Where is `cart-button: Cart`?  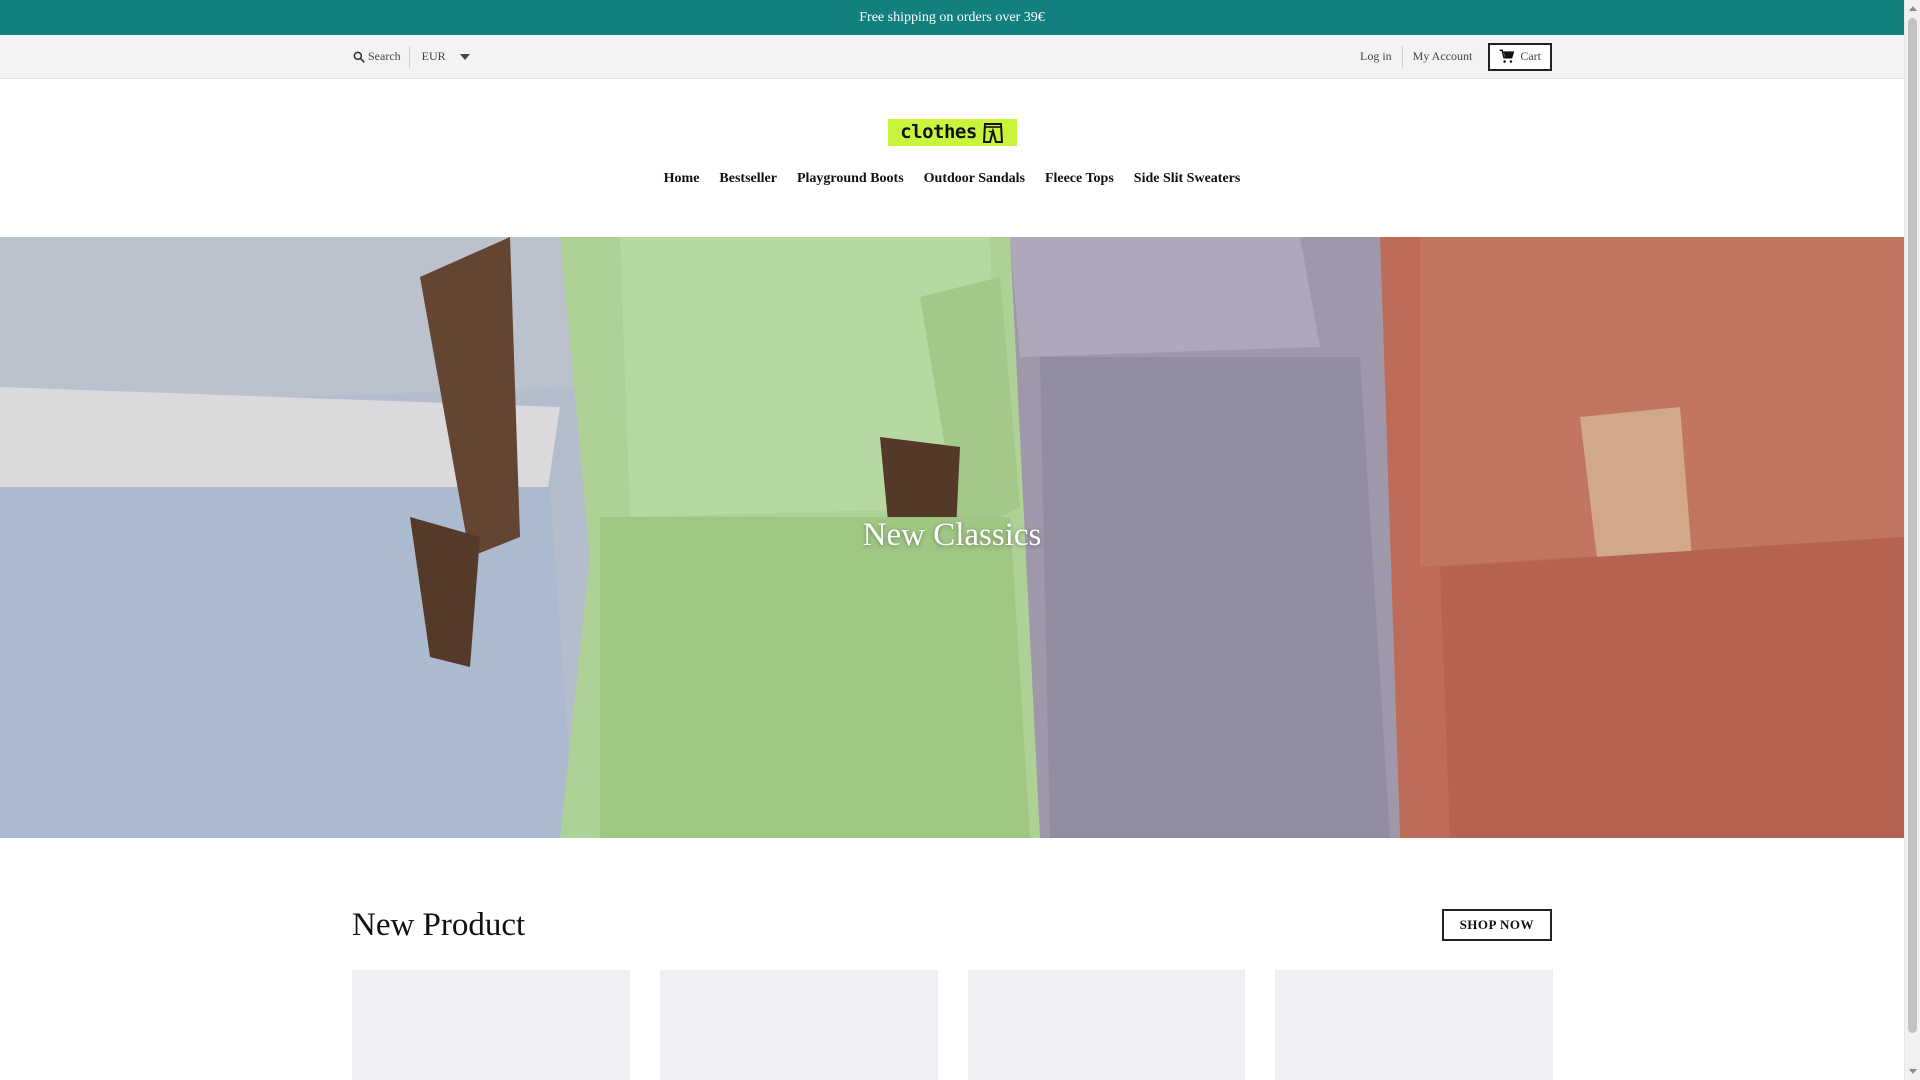
cart-button: Cart is located at coordinates (1520, 56).